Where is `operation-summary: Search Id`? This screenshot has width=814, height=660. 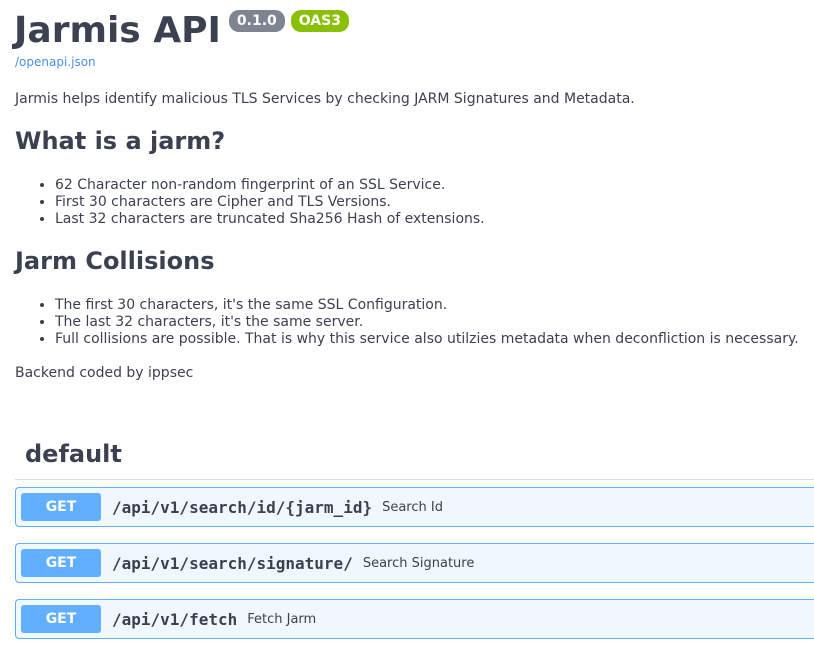
operation-summary: Search Id is located at coordinates (412, 507).